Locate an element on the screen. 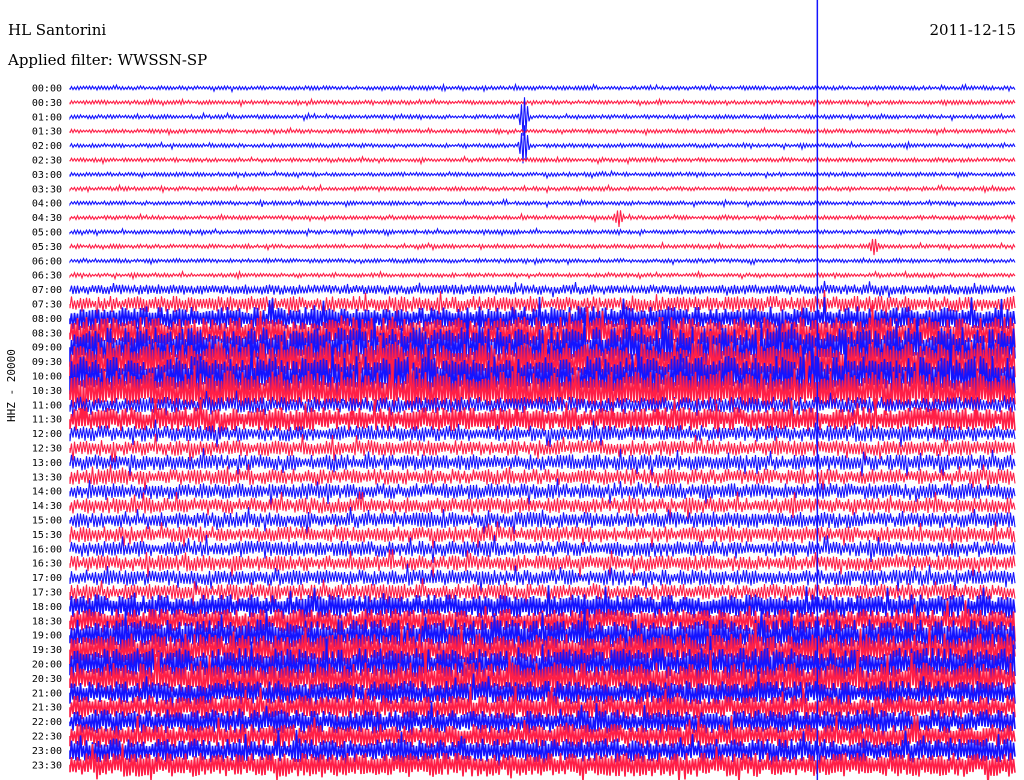 This screenshot has height=780, width=1024. row-time-label: 14:00 is located at coordinates (47, 492).